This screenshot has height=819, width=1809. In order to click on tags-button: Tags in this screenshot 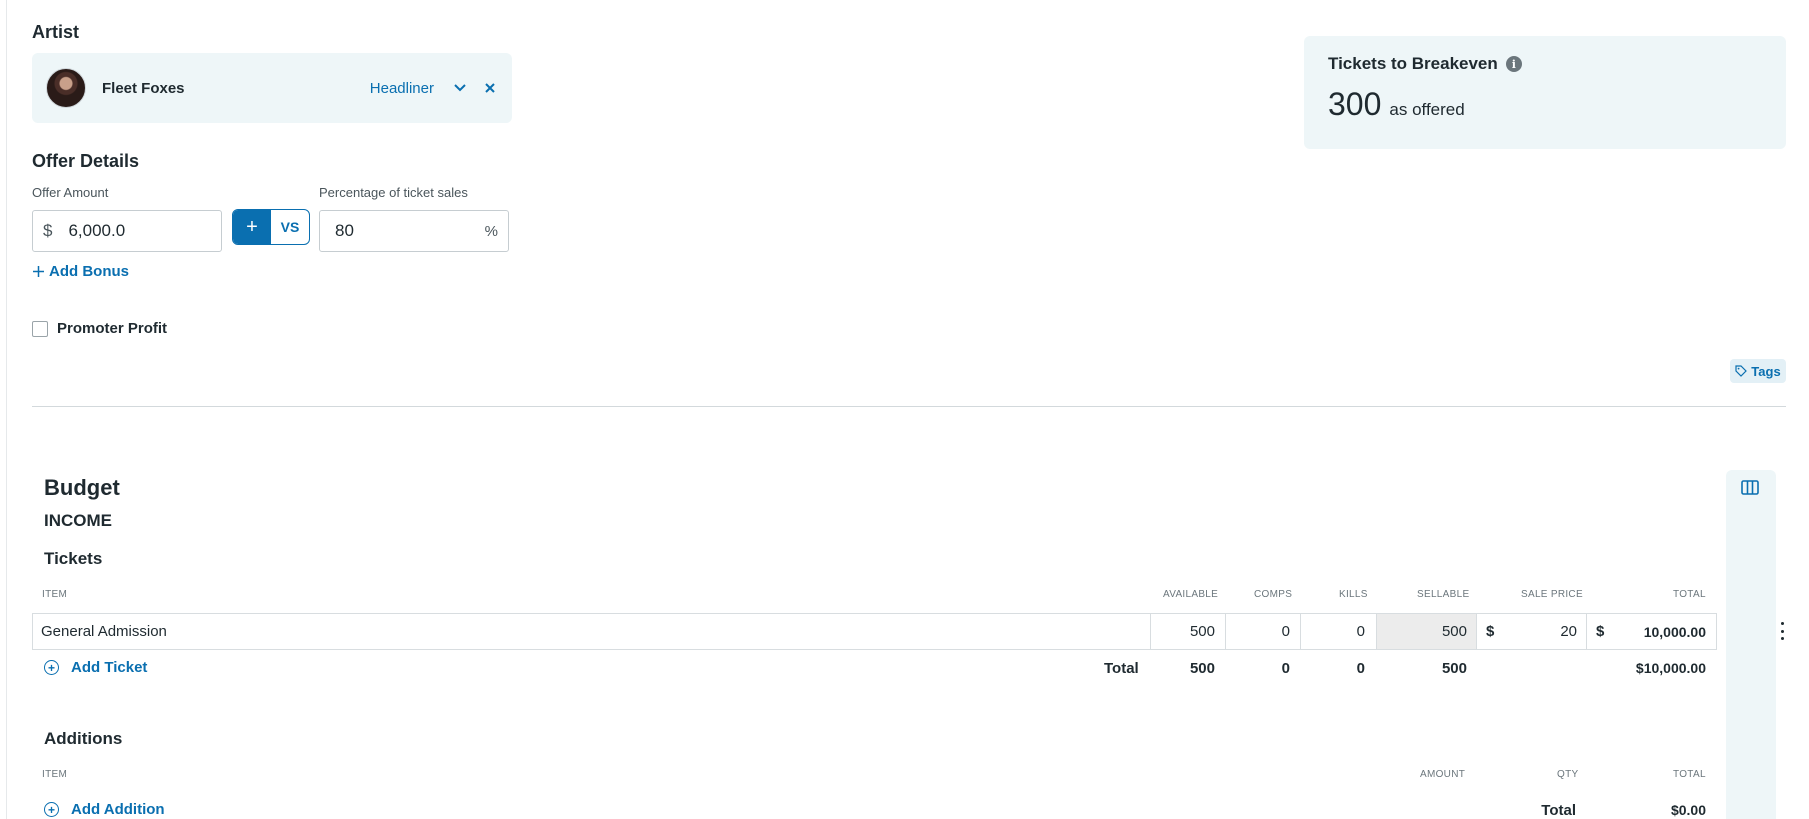, I will do `click(1758, 371)`.